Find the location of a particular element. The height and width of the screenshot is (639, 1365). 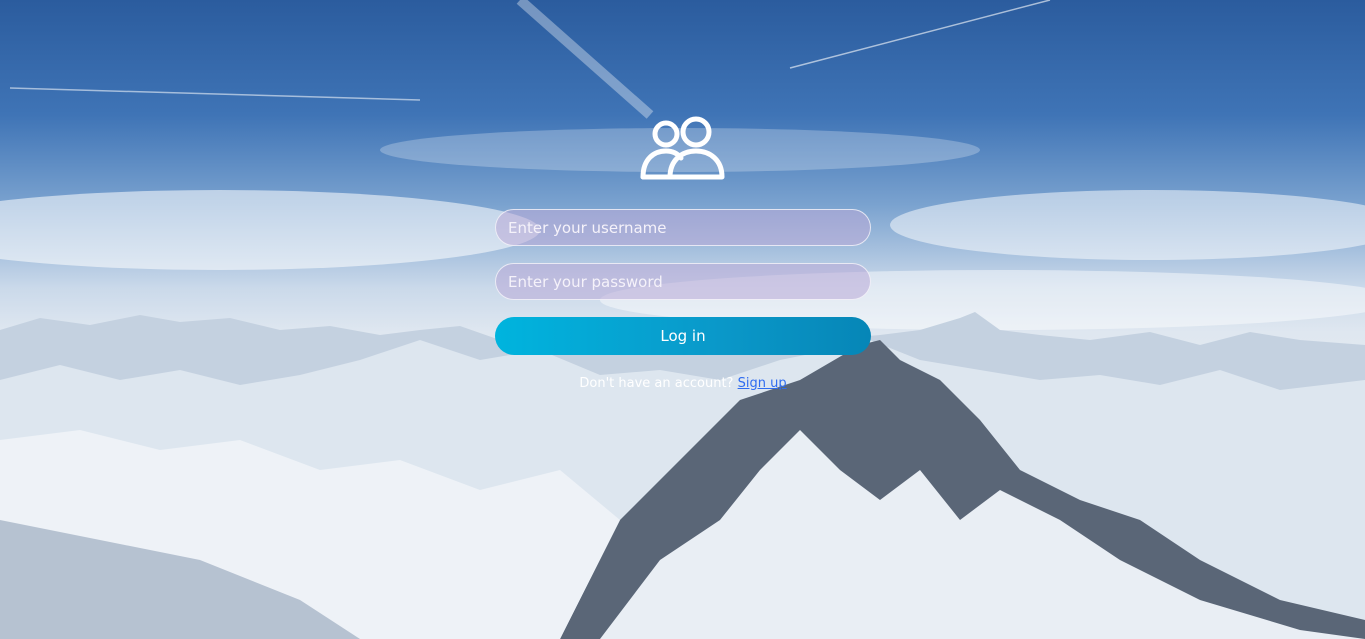

password-input is located at coordinates (683, 281).